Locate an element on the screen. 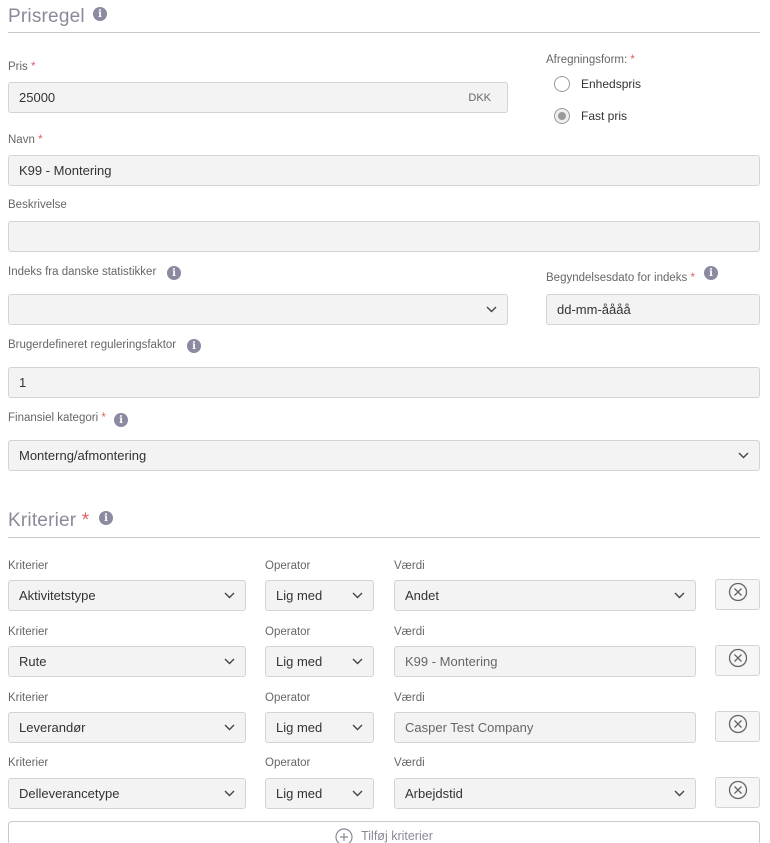 Image resolution: width=770 pixels, height=843 pixels. beskrivelse-label: Beskrivelse is located at coordinates (37, 205).